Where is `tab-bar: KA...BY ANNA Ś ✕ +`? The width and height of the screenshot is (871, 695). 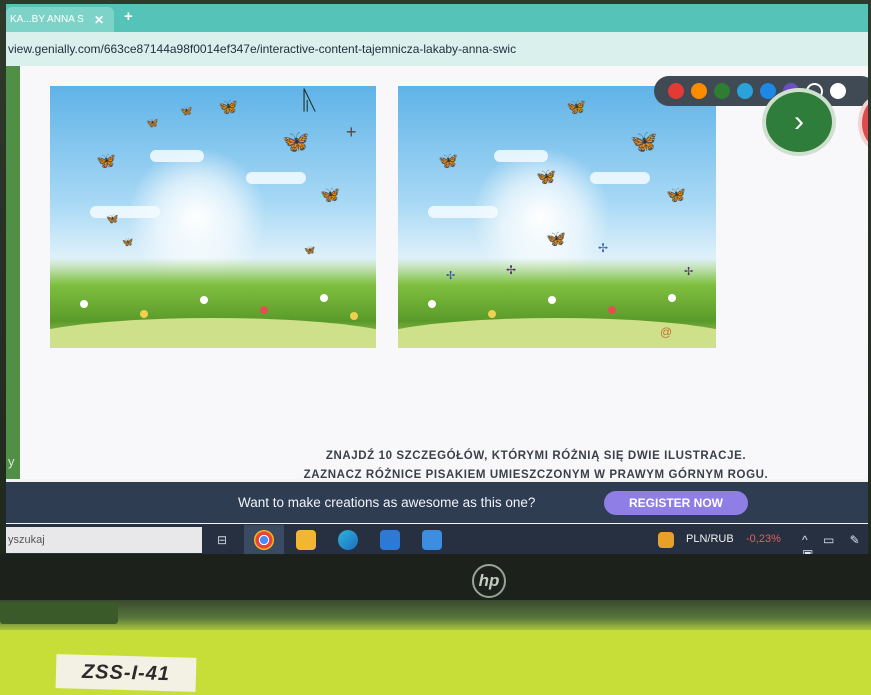
tab-bar: KA...BY ANNA Ś ✕ + is located at coordinates (437, 18).